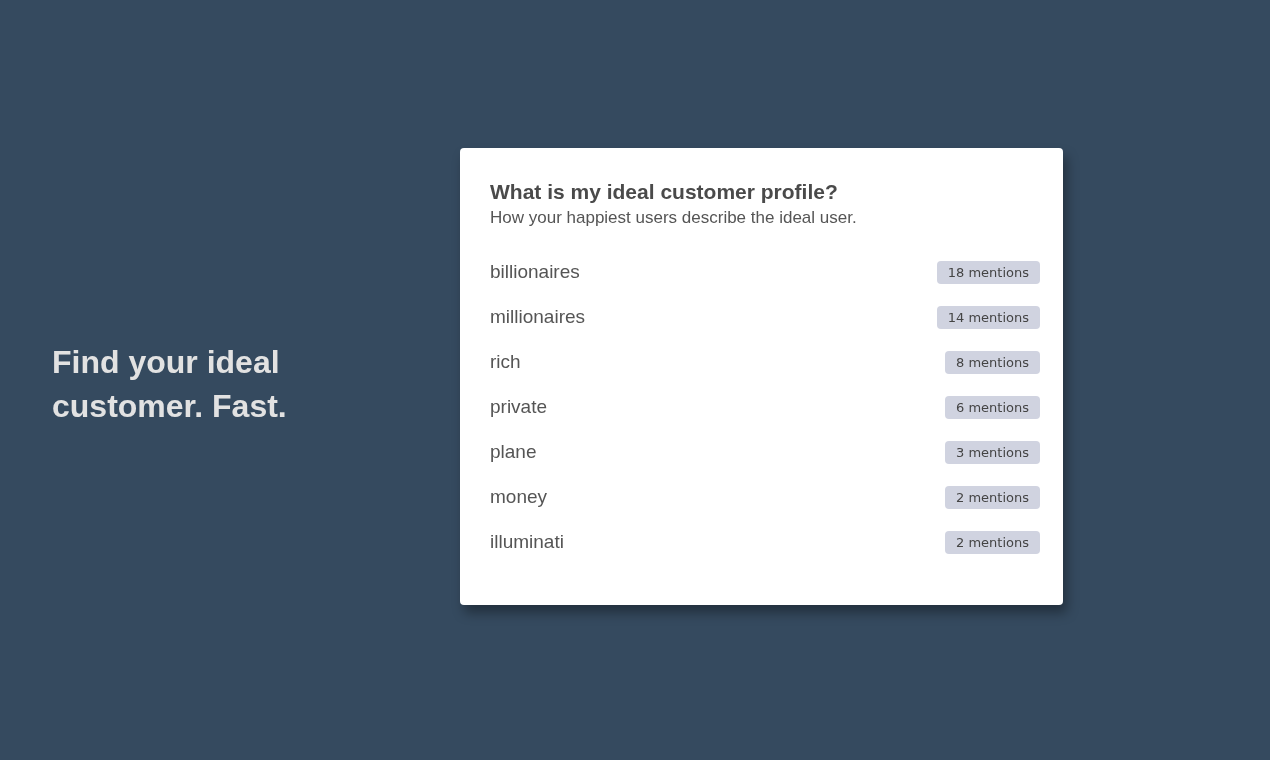  What do you see at coordinates (170, 384) in the screenshot?
I see `headline: Find your ideal customer. Fast.` at bounding box center [170, 384].